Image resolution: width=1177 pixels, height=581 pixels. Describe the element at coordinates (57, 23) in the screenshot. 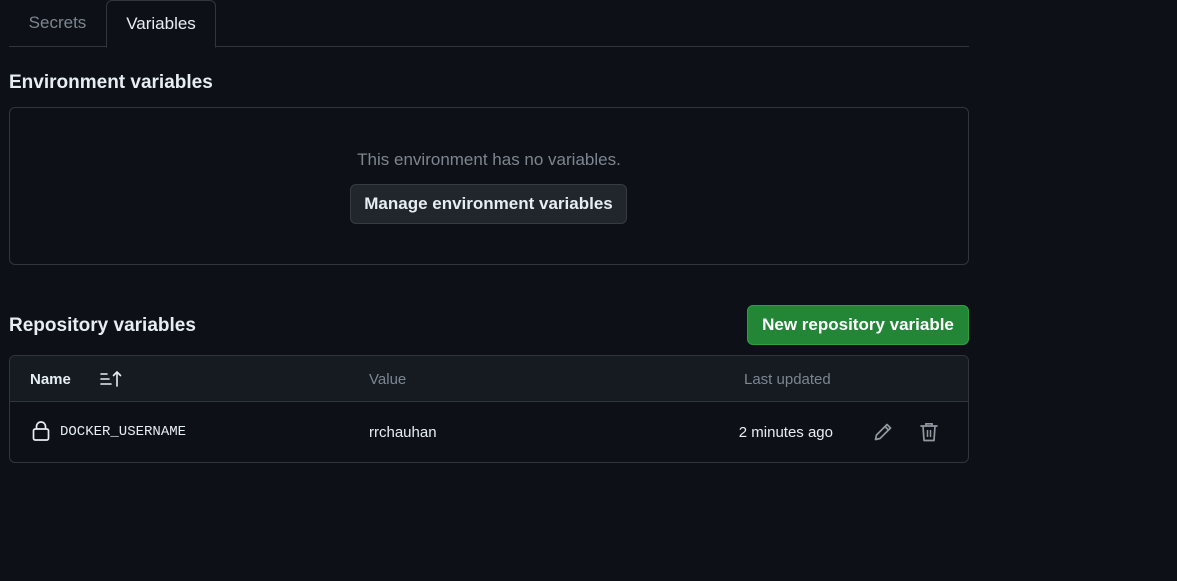

I see `tab-secrets: Secrets` at that location.